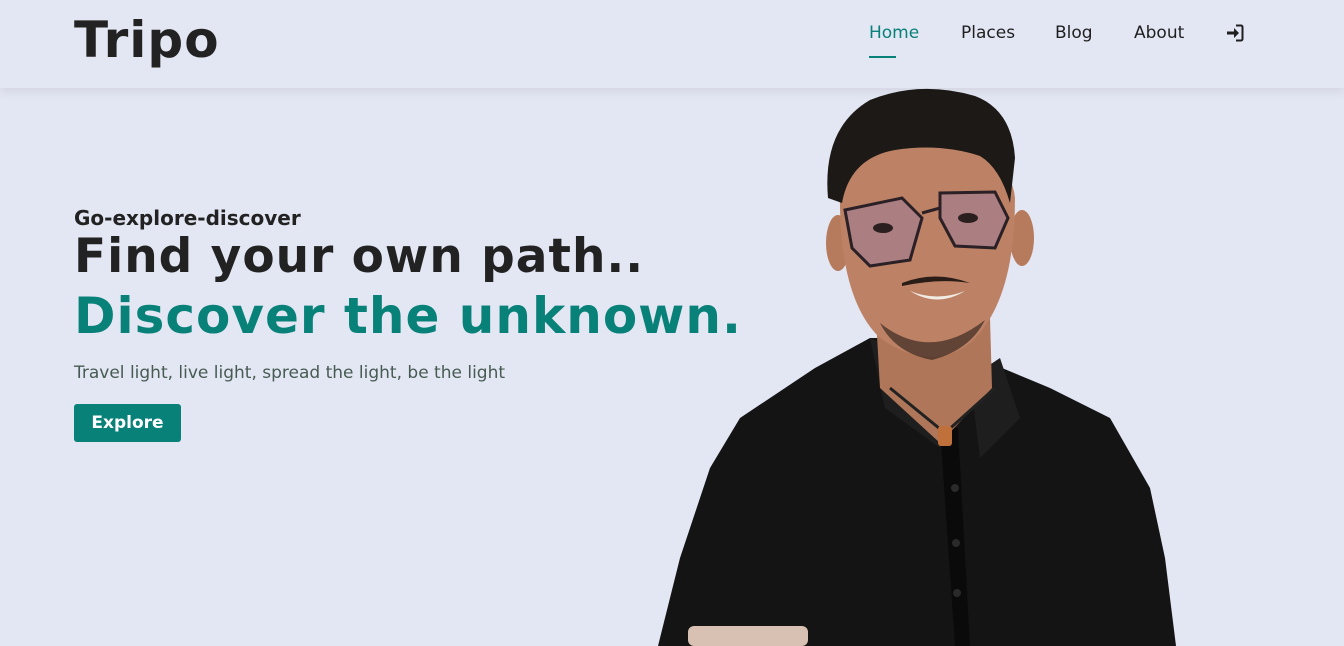 This screenshot has height=646, width=1344. Describe the element at coordinates (988, 33) in the screenshot. I see `nav-places: Places` at that location.